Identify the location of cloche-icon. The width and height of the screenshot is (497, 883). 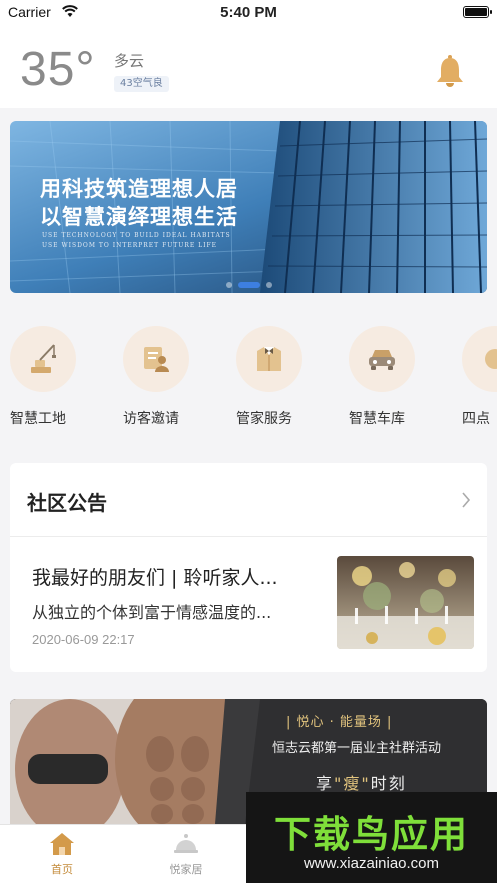
(186, 843).